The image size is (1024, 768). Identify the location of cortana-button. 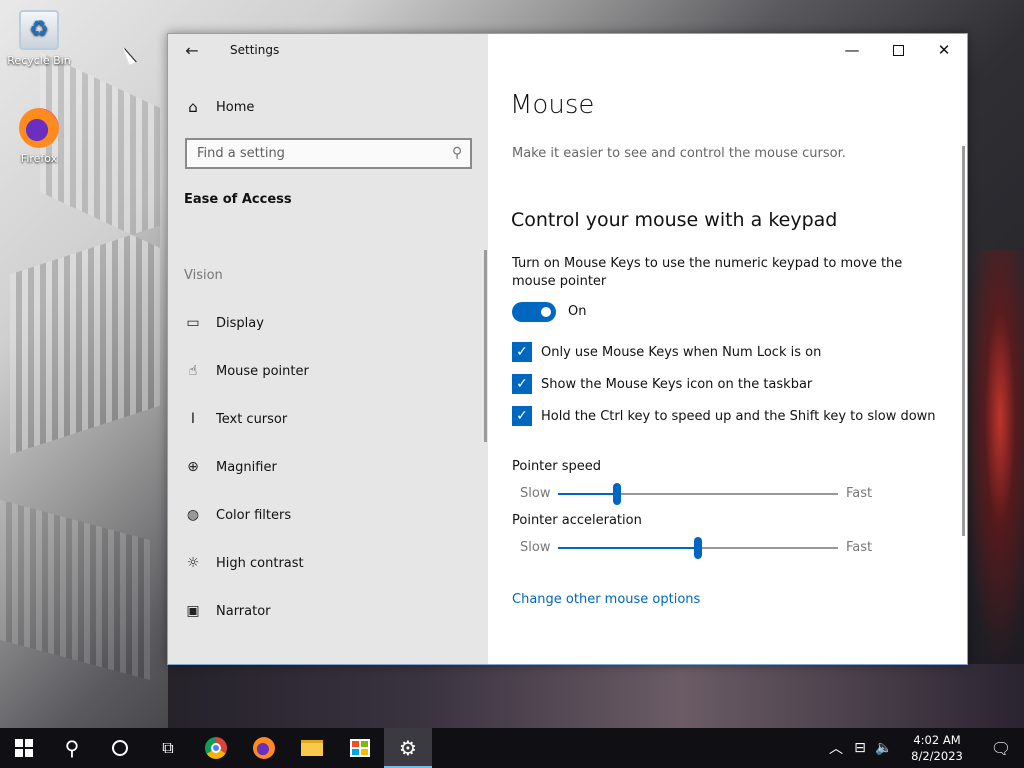
(120, 748).